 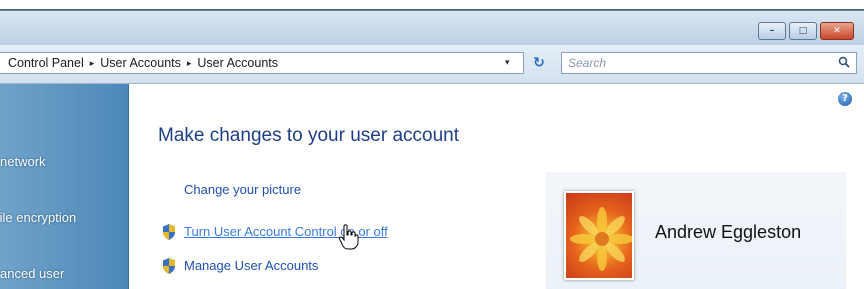 What do you see at coordinates (772, 31) in the screenshot?
I see `minimize-button: –` at bounding box center [772, 31].